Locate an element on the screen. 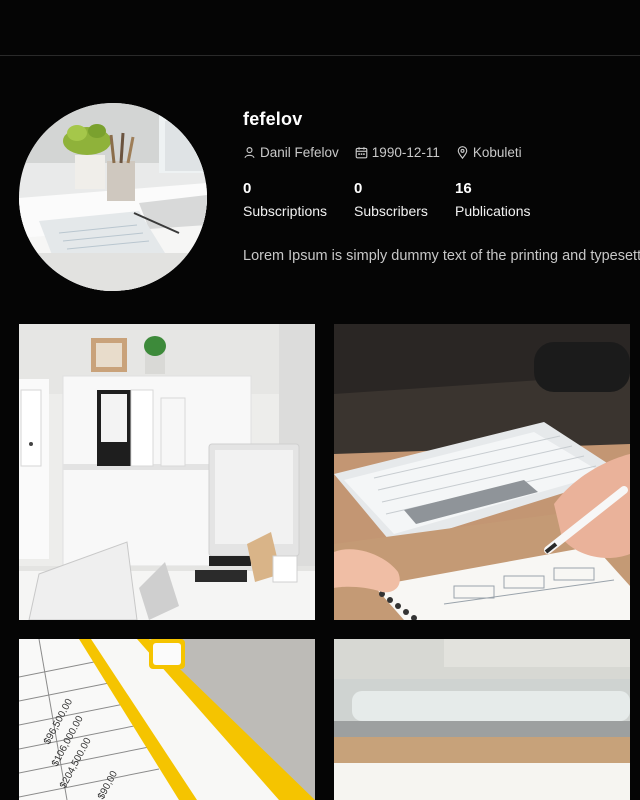 This screenshot has height=800, width=640. full-name-item: Danil Fefelov is located at coordinates (291, 152).